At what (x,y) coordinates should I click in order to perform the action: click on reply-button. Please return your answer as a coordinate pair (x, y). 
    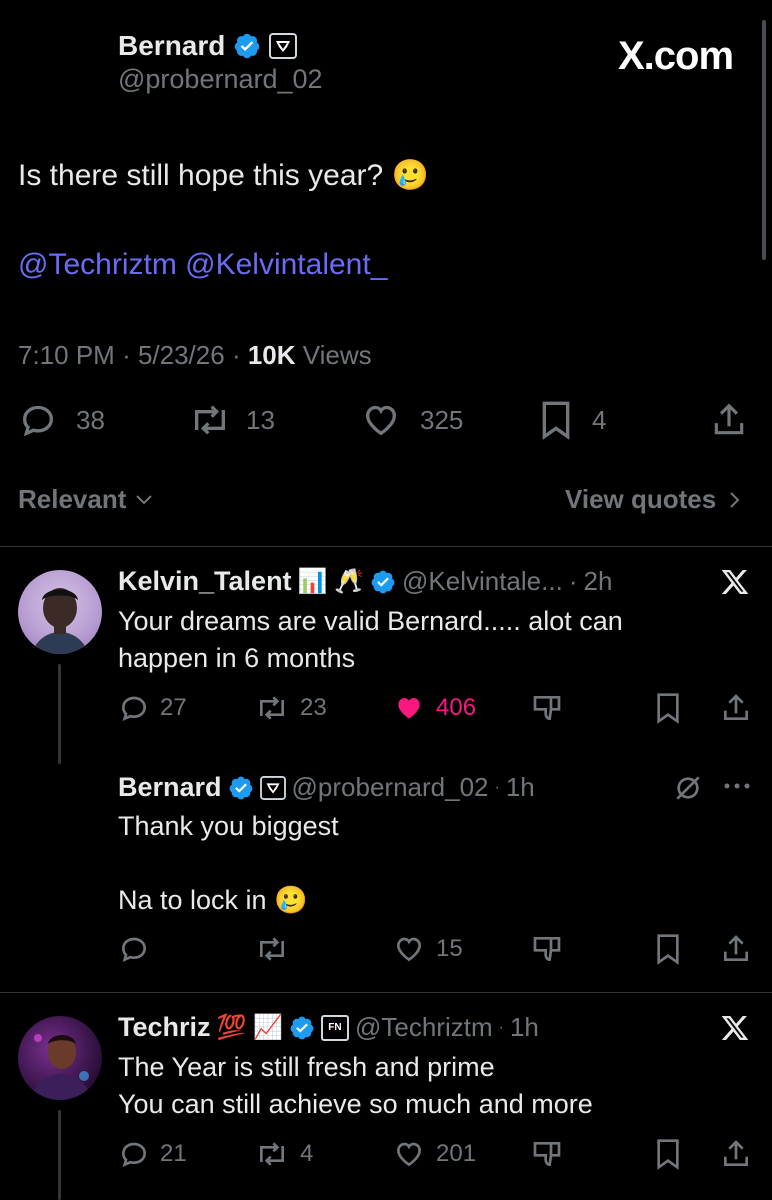
    Looking at the image, I should click on (139, 949).